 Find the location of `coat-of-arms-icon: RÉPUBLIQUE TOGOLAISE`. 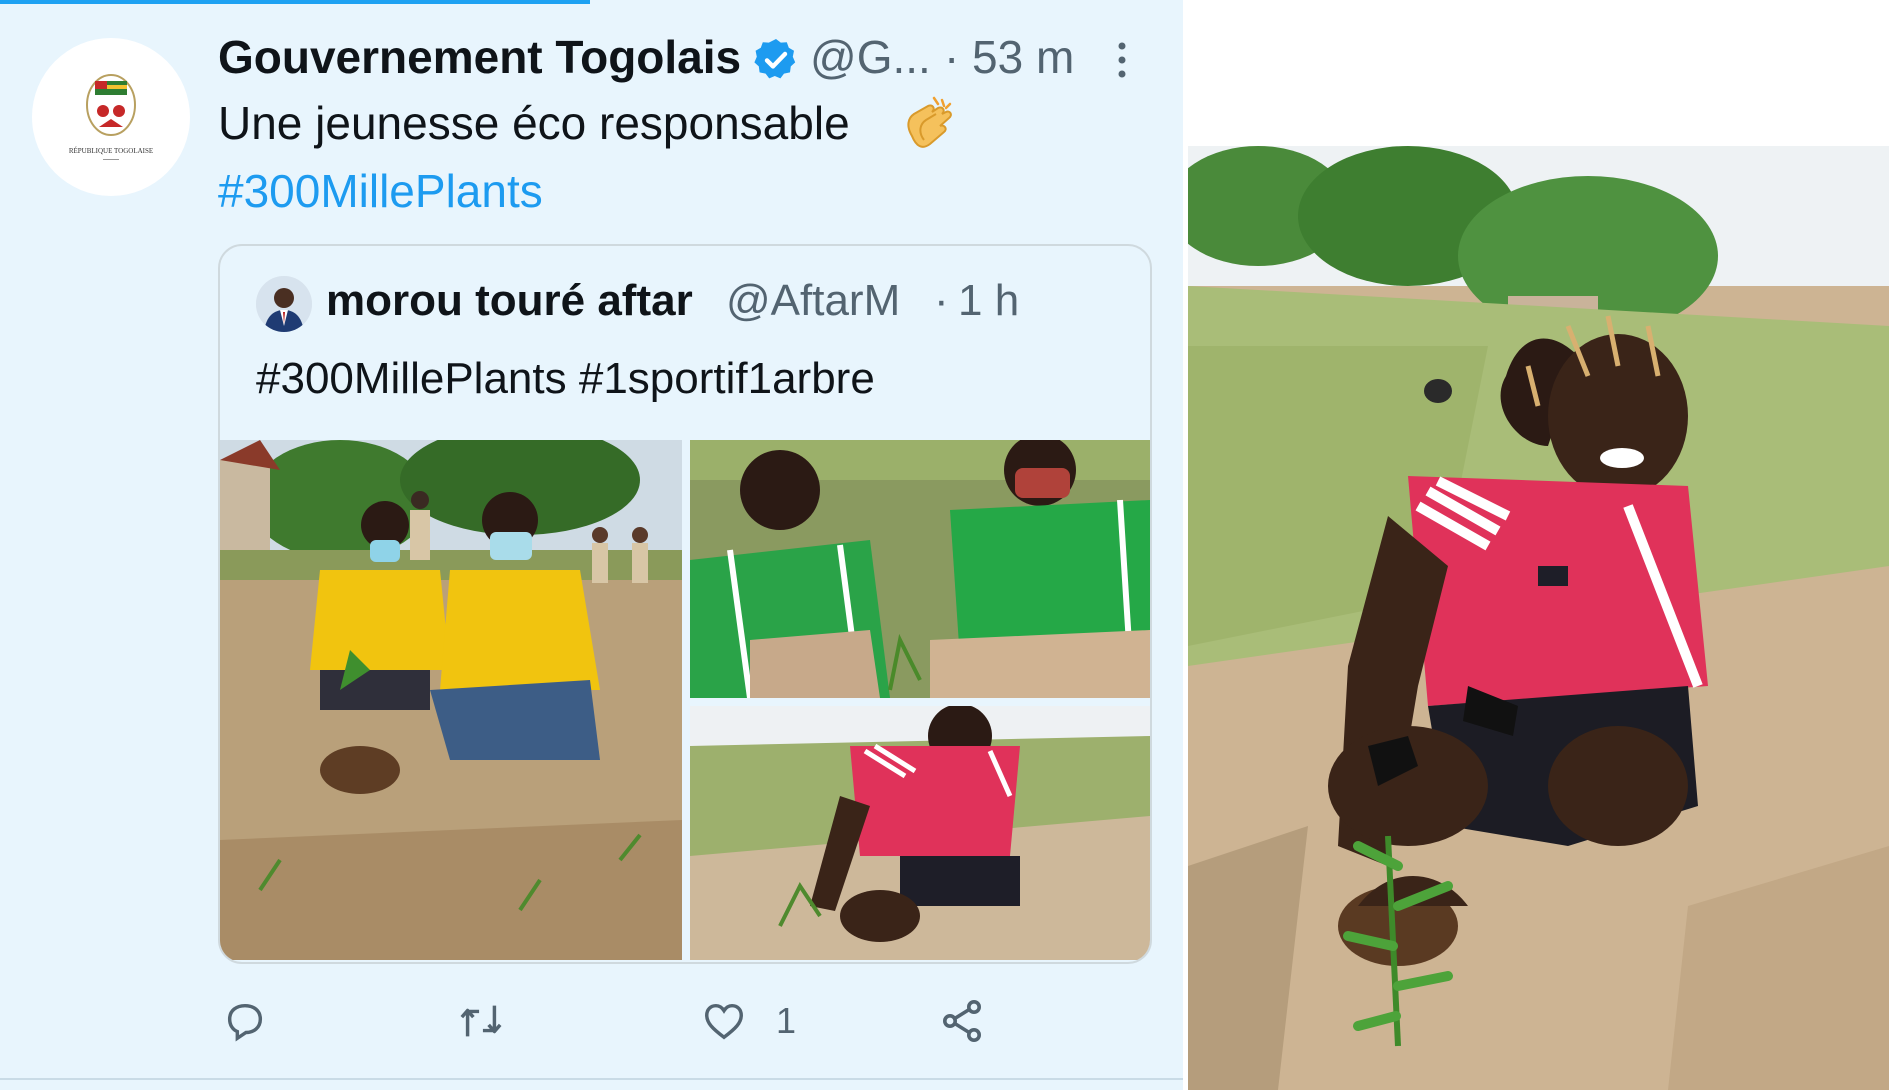

coat-of-arms-icon: RÉPUBLIQUE TOGOLAISE is located at coordinates (111, 117).